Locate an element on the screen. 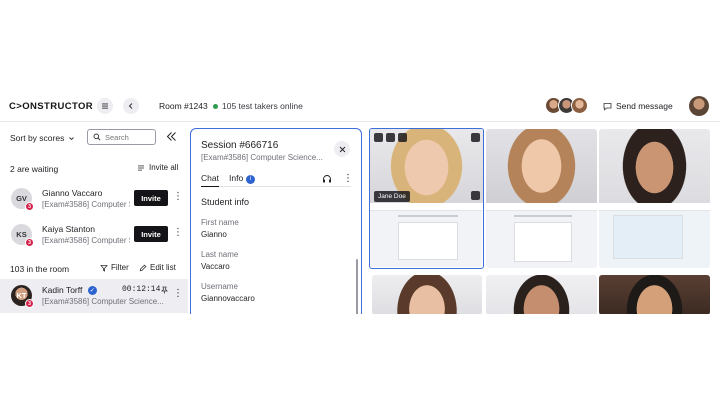  avatar-initials: GV is located at coordinates (21, 198).